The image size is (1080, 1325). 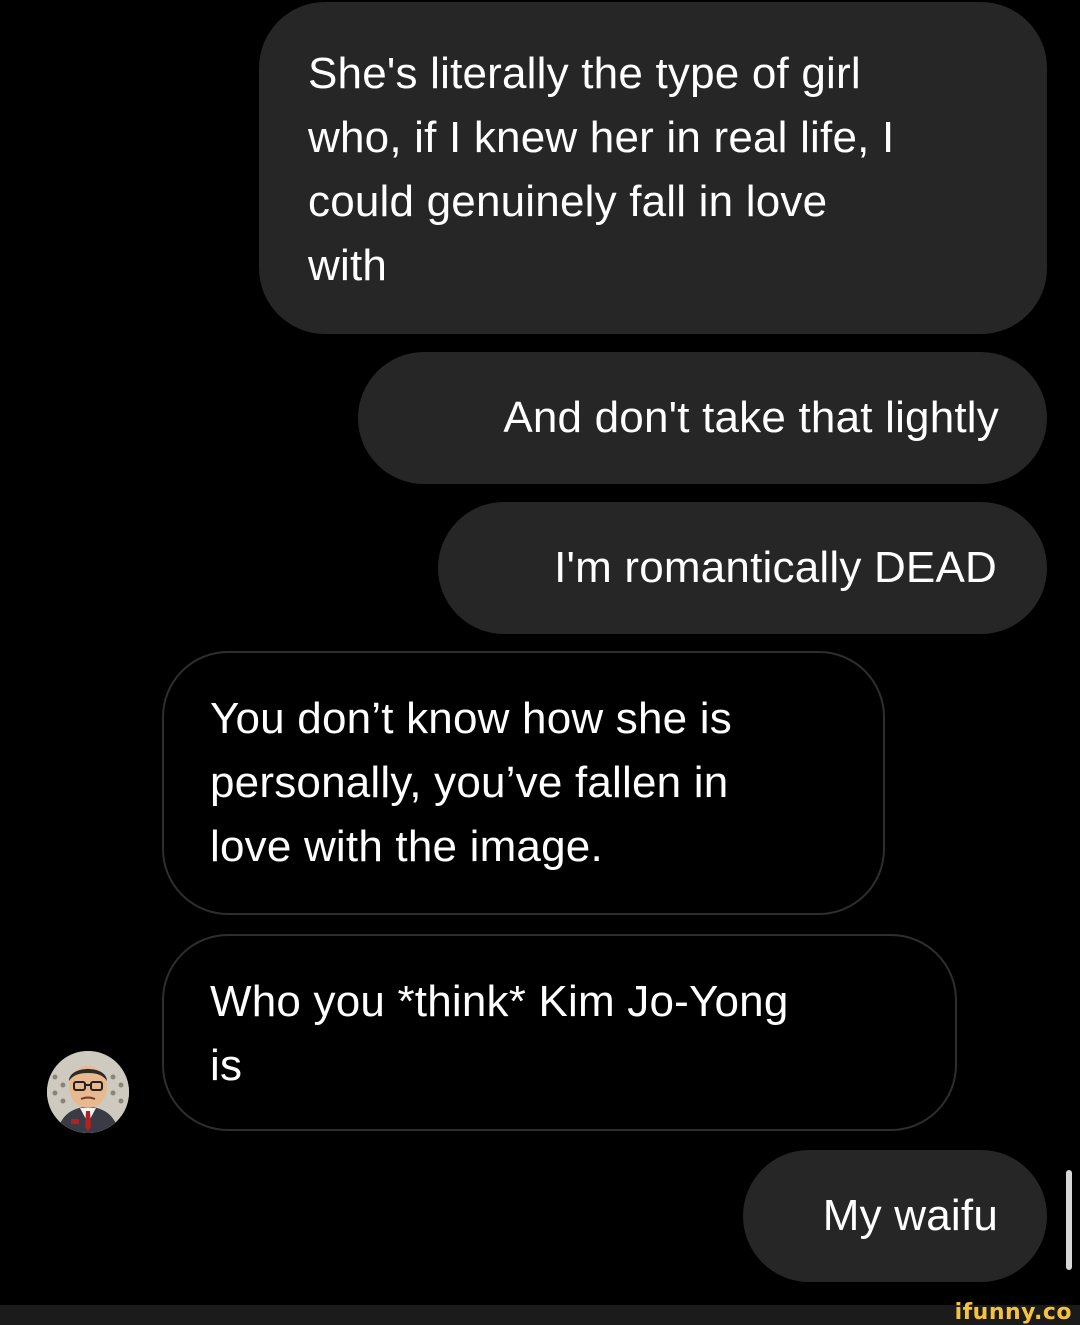 I want to click on sent-message-bubble: I'm romantically DEAD, so click(x=742, y=568).